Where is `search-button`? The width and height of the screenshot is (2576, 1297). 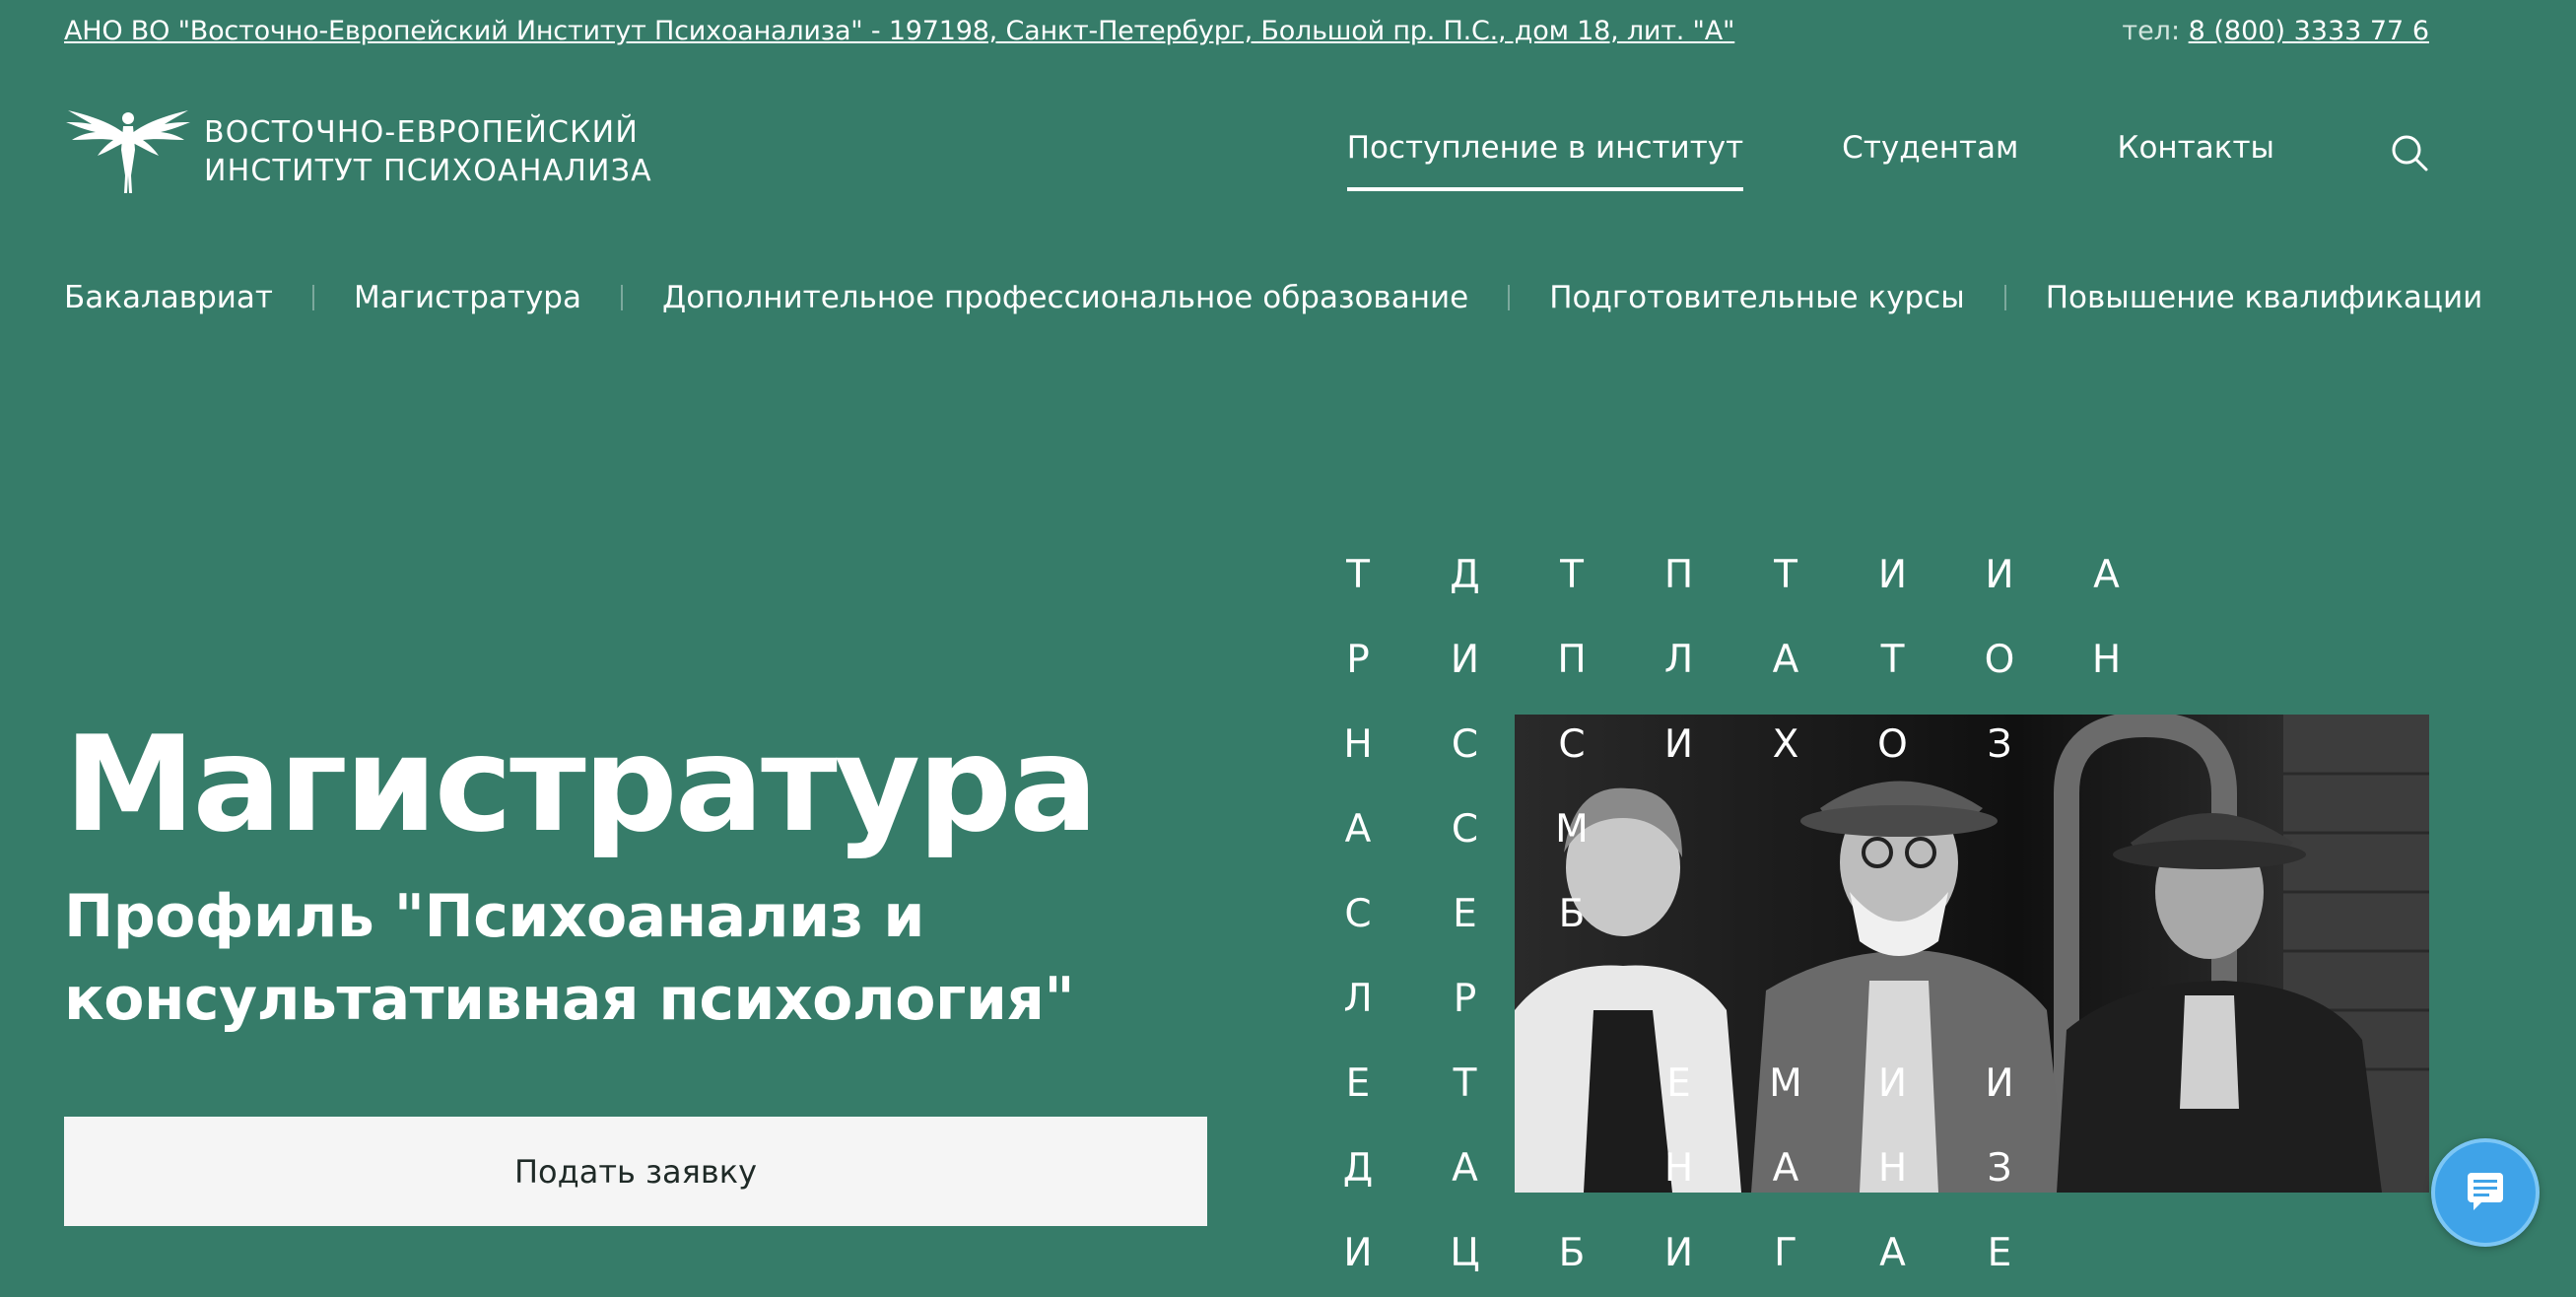 search-button is located at coordinates (2409, 152).